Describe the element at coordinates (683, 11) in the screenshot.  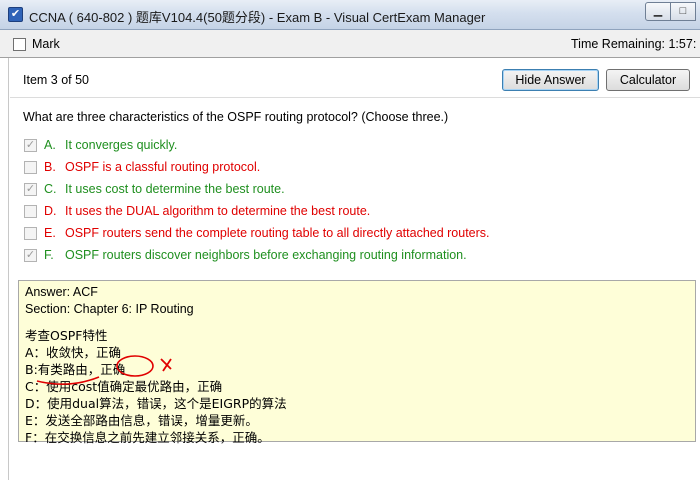
I see `maximize-button: □` at that location.